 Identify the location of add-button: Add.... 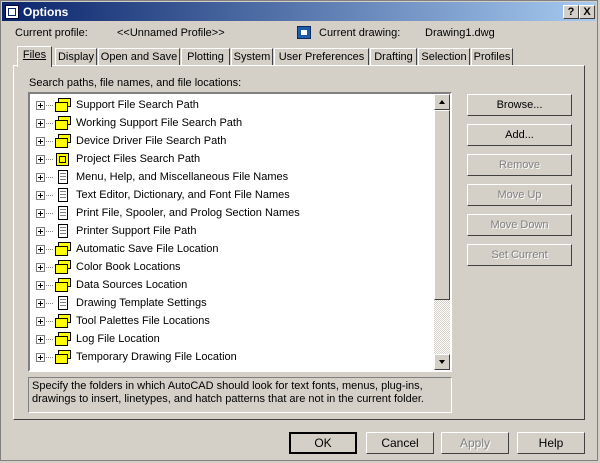
(519, 135).